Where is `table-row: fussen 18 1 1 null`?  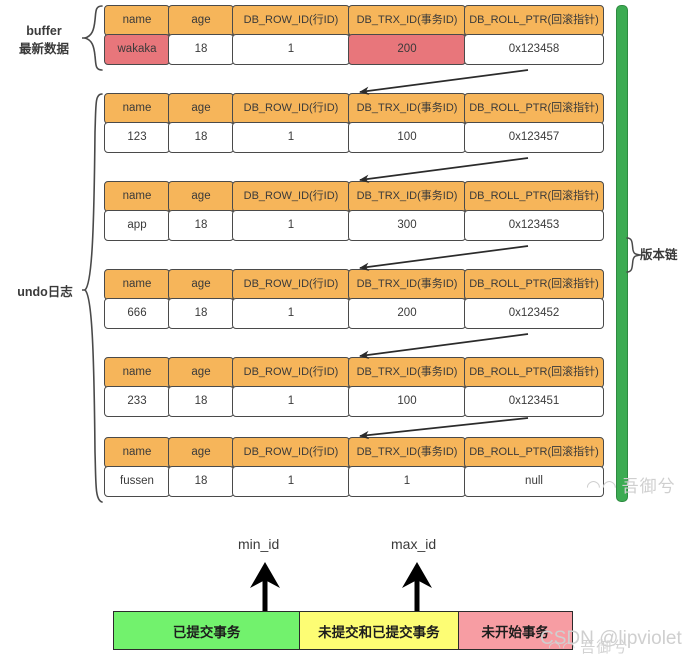 table-row: fussen 18 1 1 null is located at coordinates (354, 482).